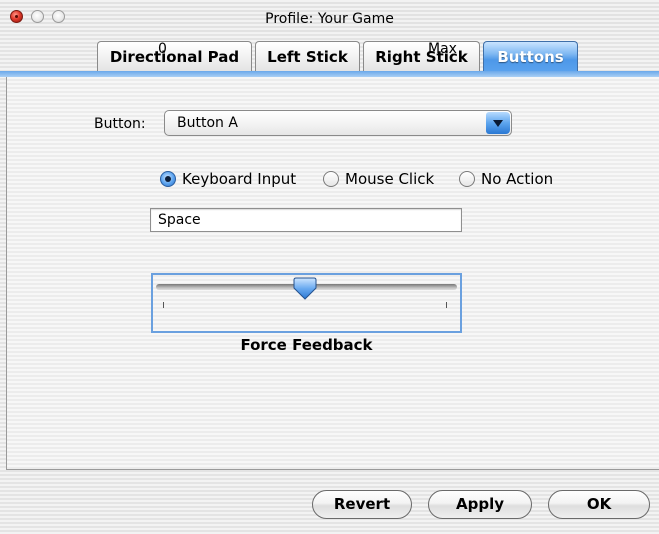 This screenshot has width=659, height=534. I want to click on button-select-label: Button:, so click(120, 124).